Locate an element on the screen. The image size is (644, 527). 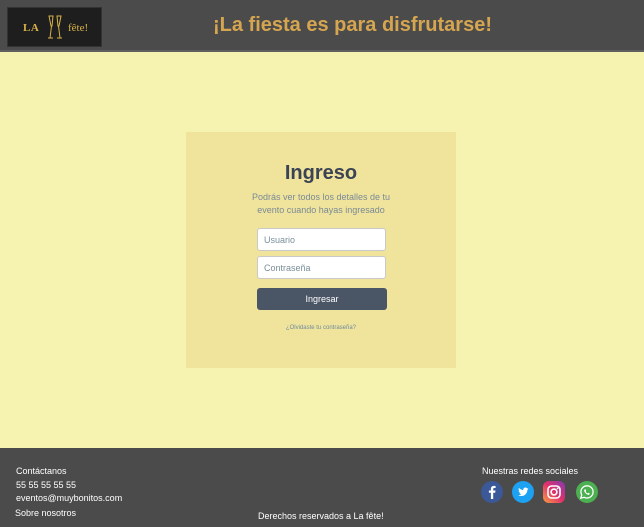
password-input is located at coordinates (321, 267).